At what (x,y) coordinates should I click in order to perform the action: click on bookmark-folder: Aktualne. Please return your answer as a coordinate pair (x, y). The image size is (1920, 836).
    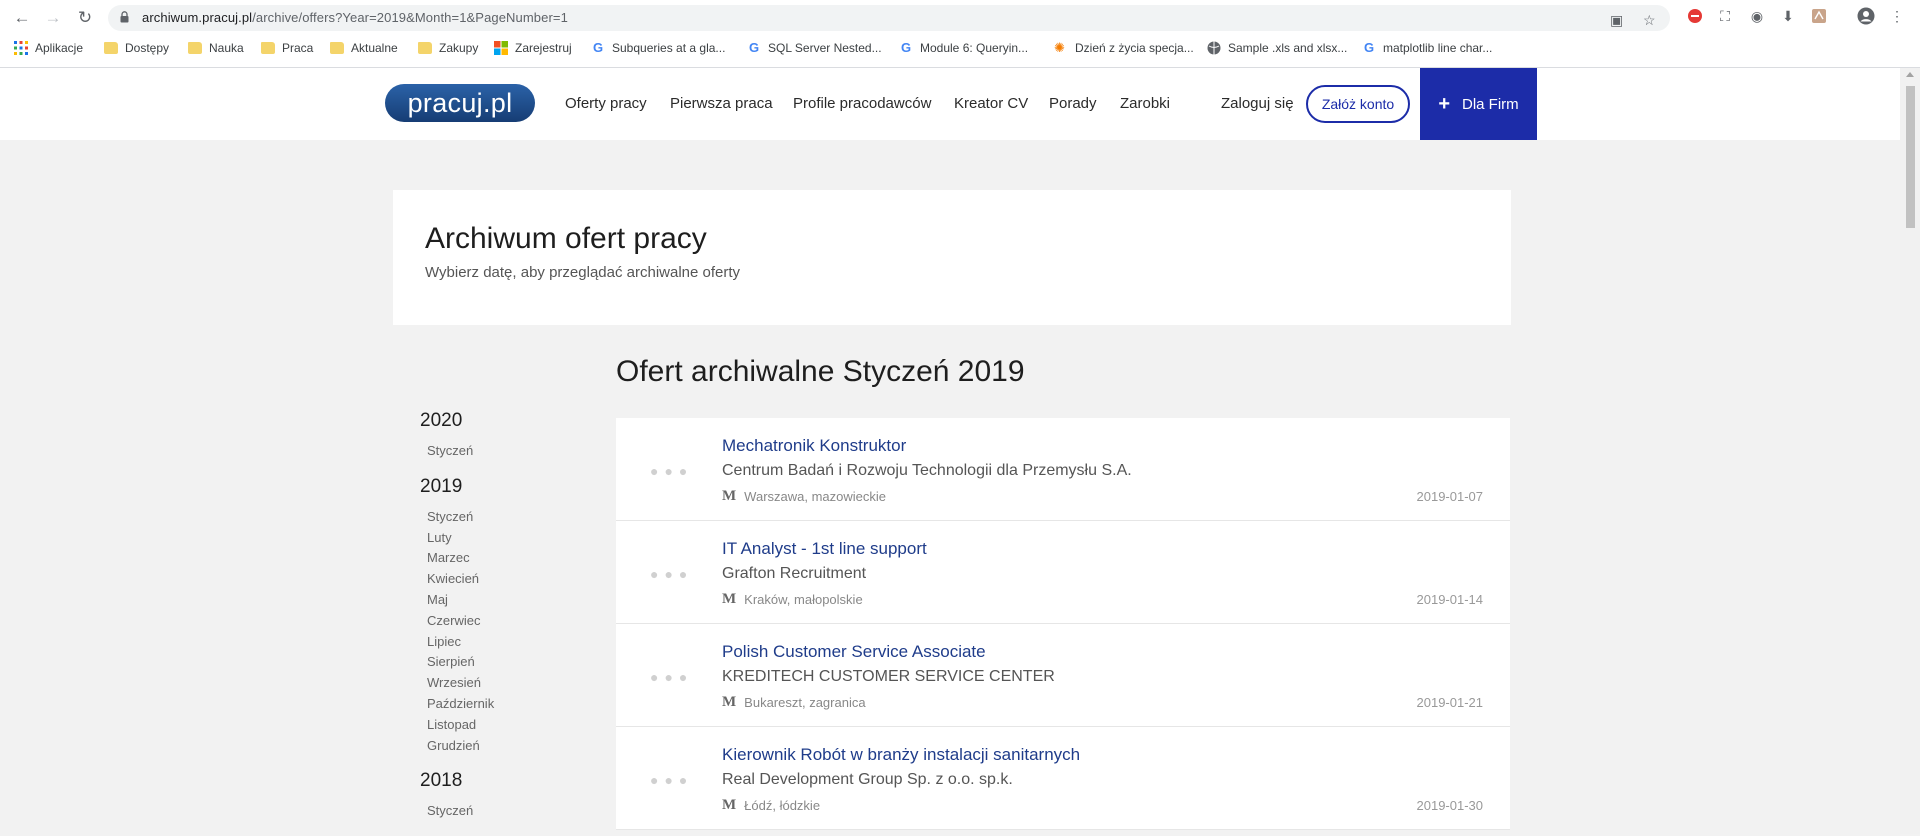
    Looking at the image, I should click on (364, 48).